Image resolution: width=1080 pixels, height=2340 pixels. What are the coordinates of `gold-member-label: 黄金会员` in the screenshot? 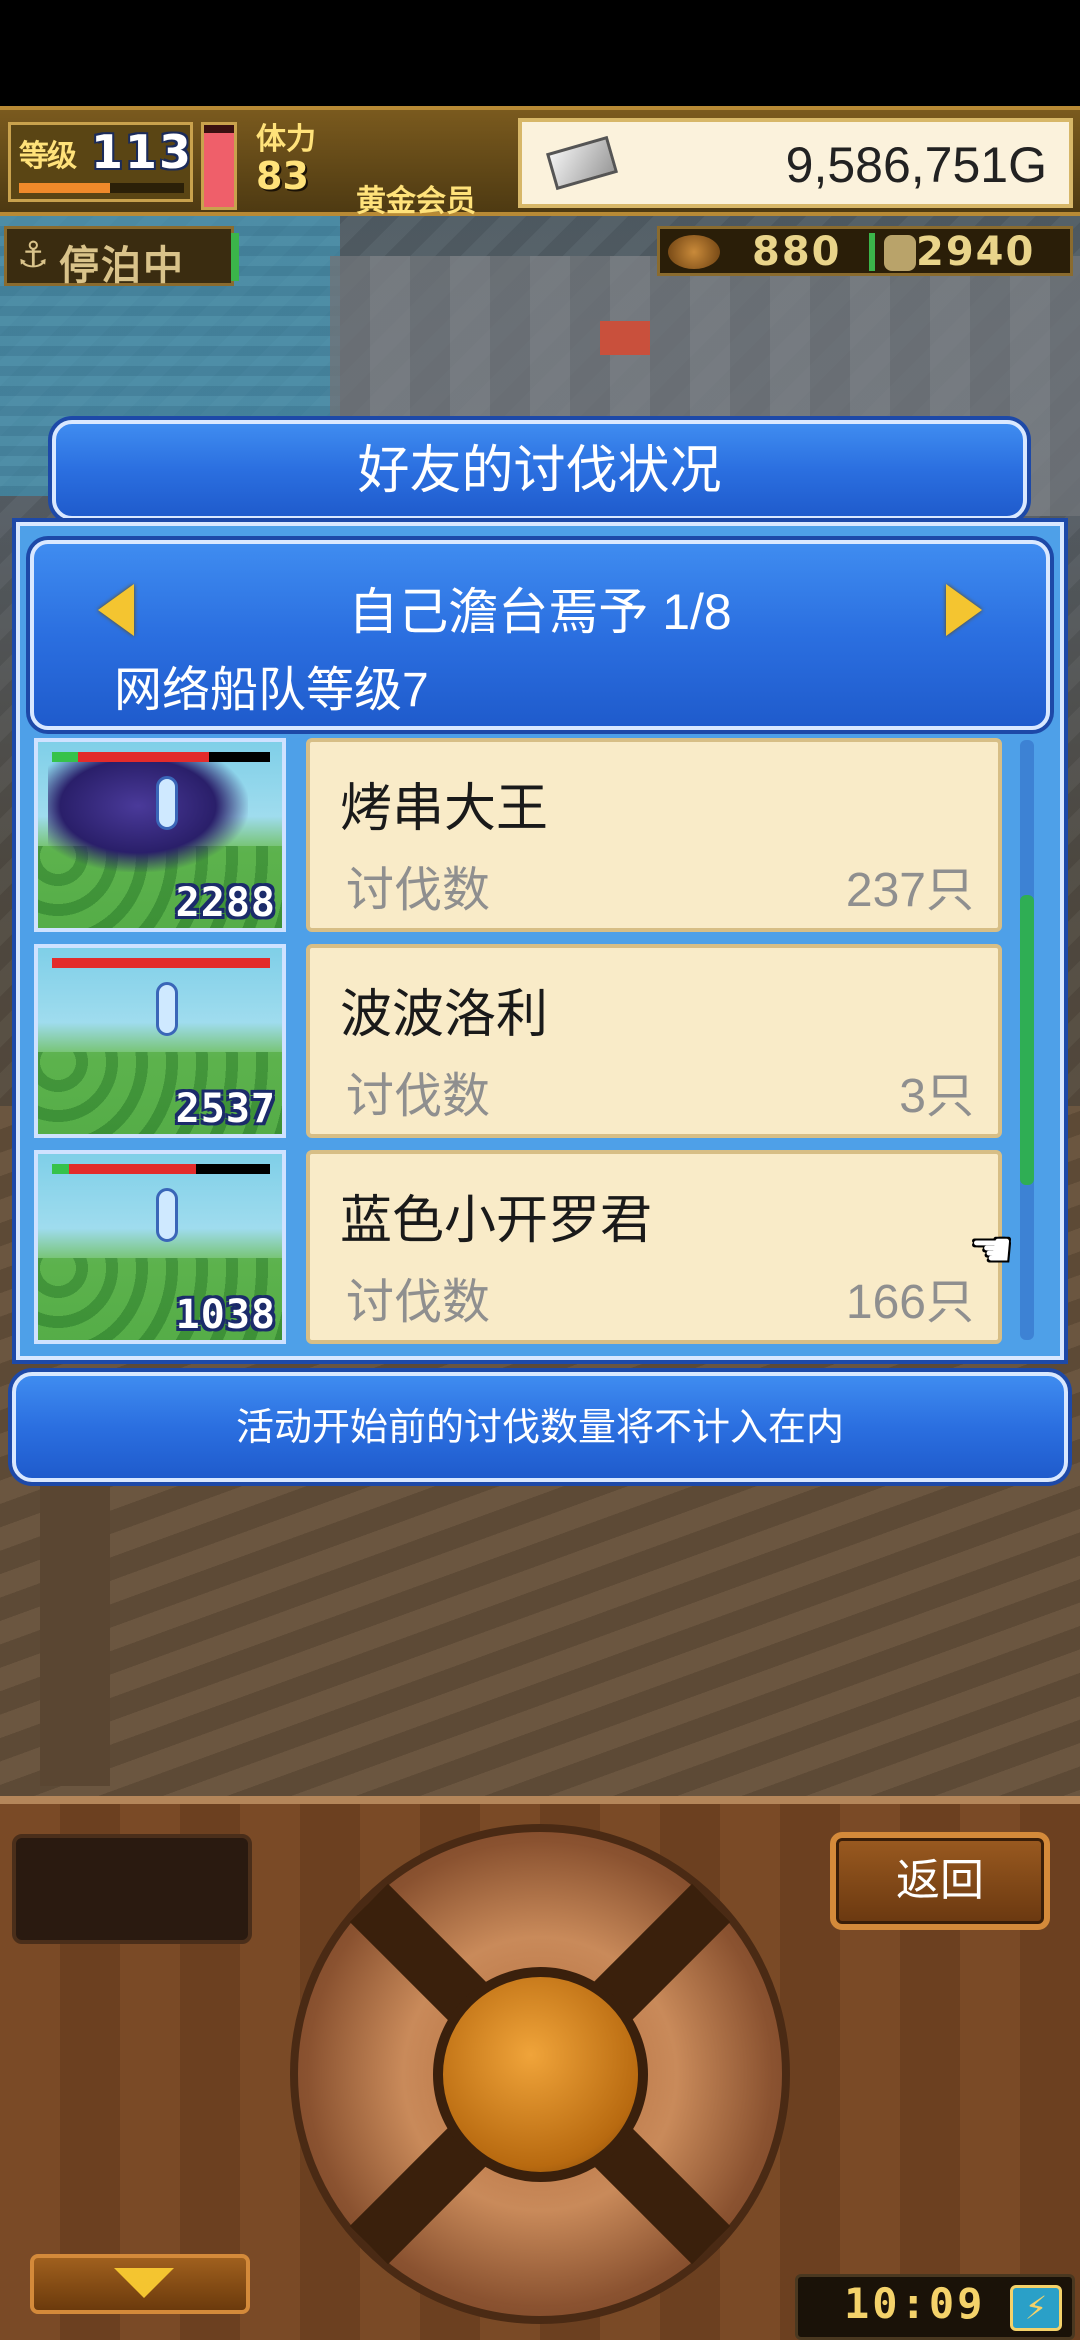 It's located at (416, 201).